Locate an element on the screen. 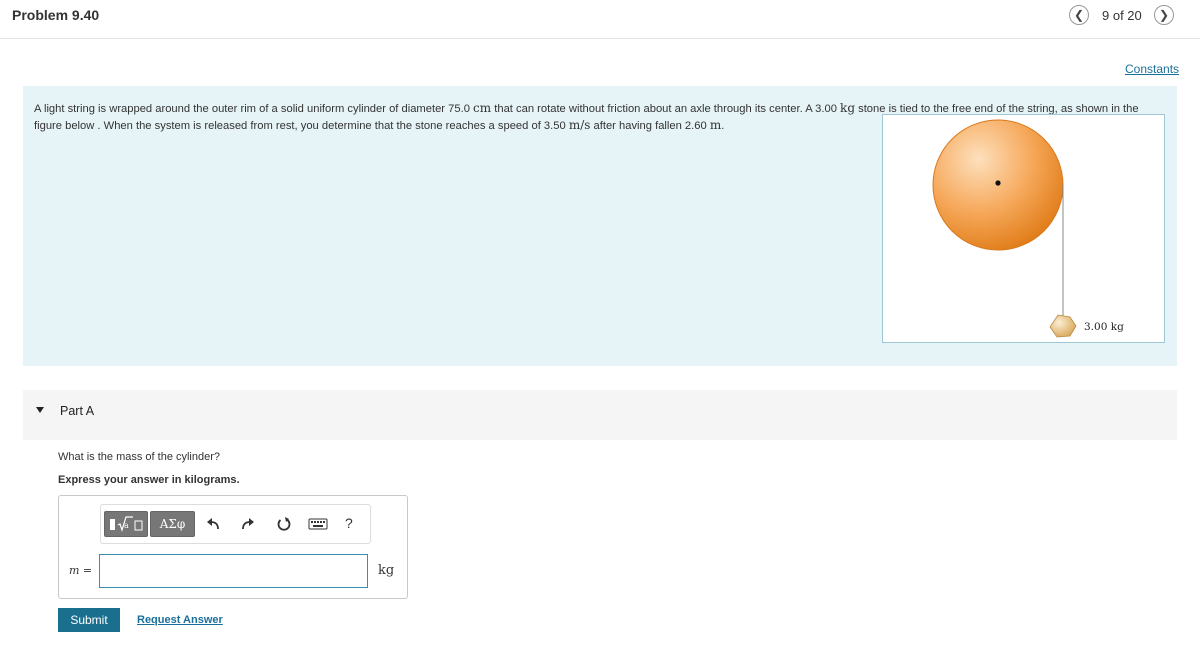 The height and width of the screenshot is (651, 1200). answer-unit: kg is located at coordinates (386, 570).